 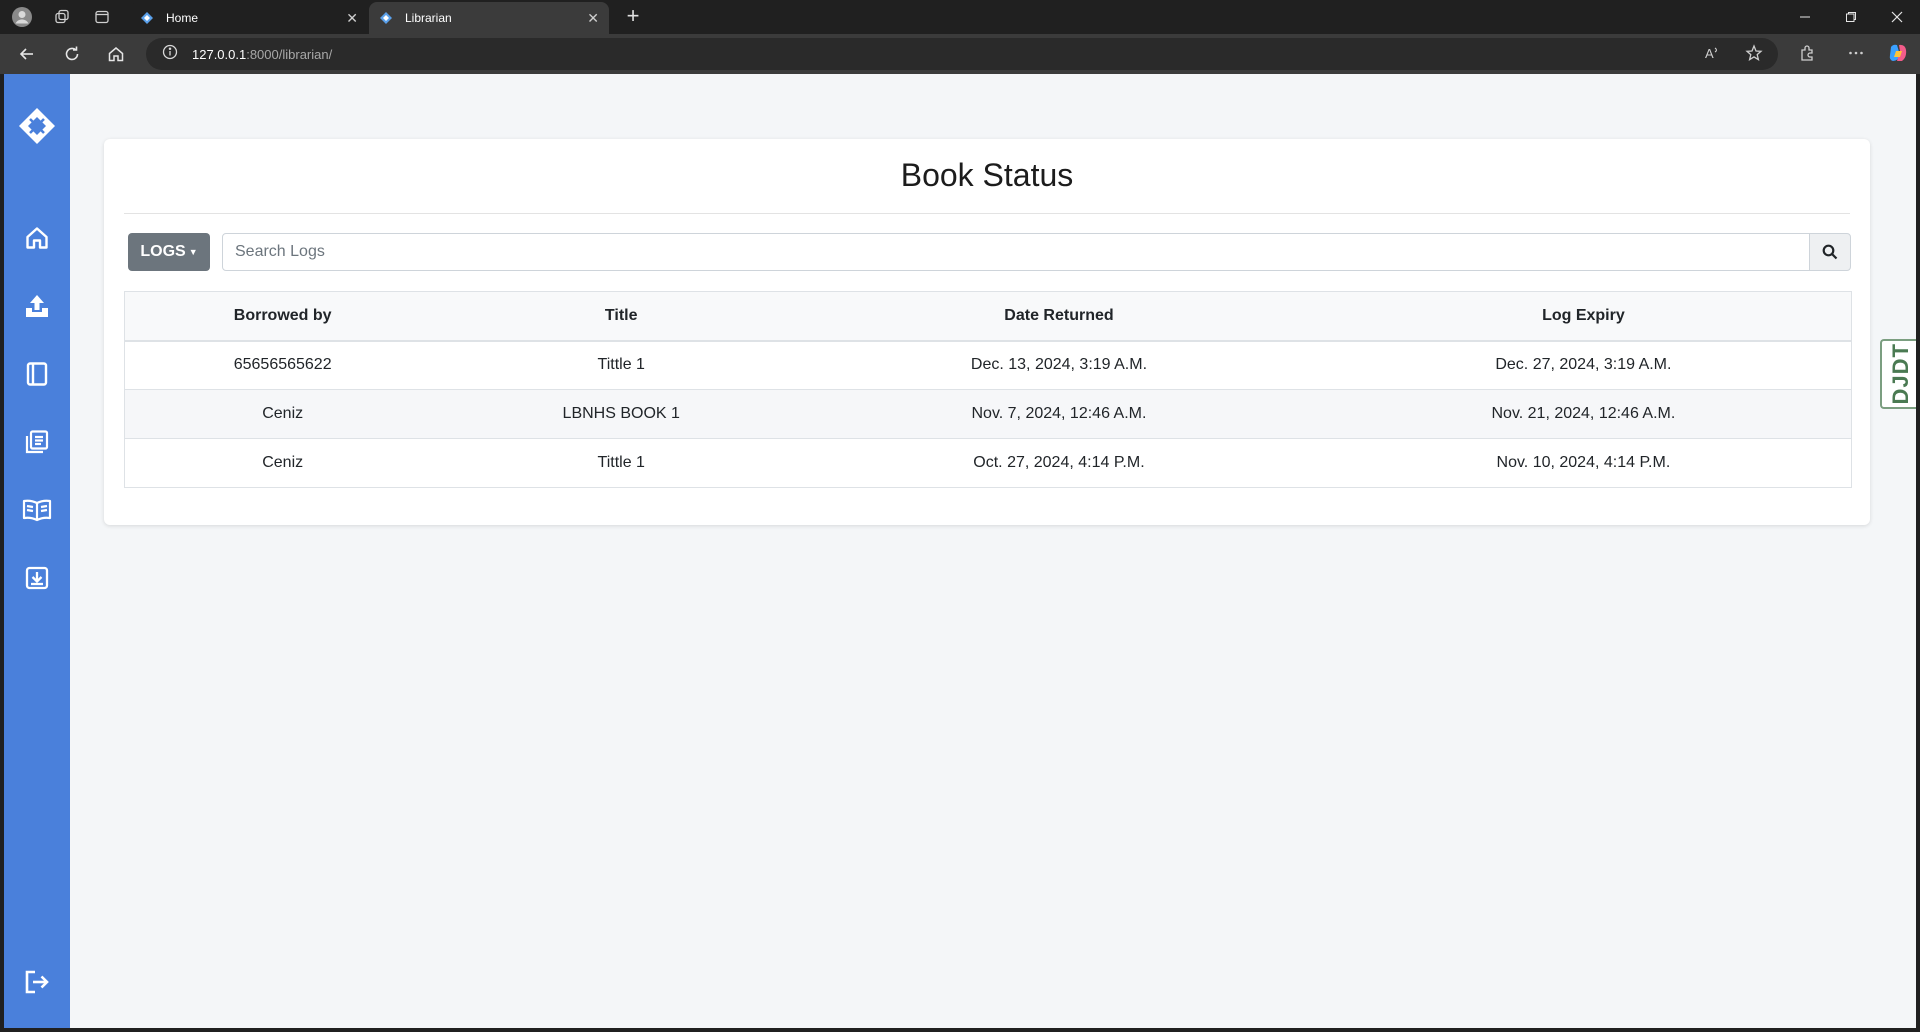 I want to click on browser-tab-bar: Home ✕ Librarian ✕ +, so click(x=960, y=17).